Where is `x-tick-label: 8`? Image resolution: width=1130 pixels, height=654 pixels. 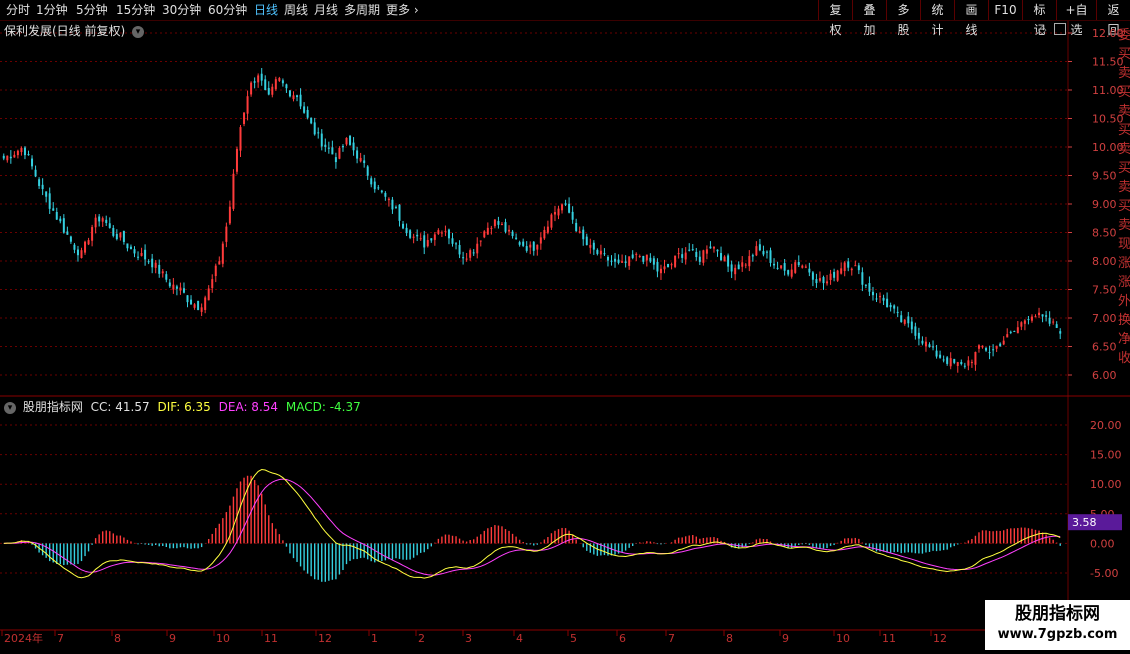 x-tick-label: 8 is located at coordinates (729, 638).